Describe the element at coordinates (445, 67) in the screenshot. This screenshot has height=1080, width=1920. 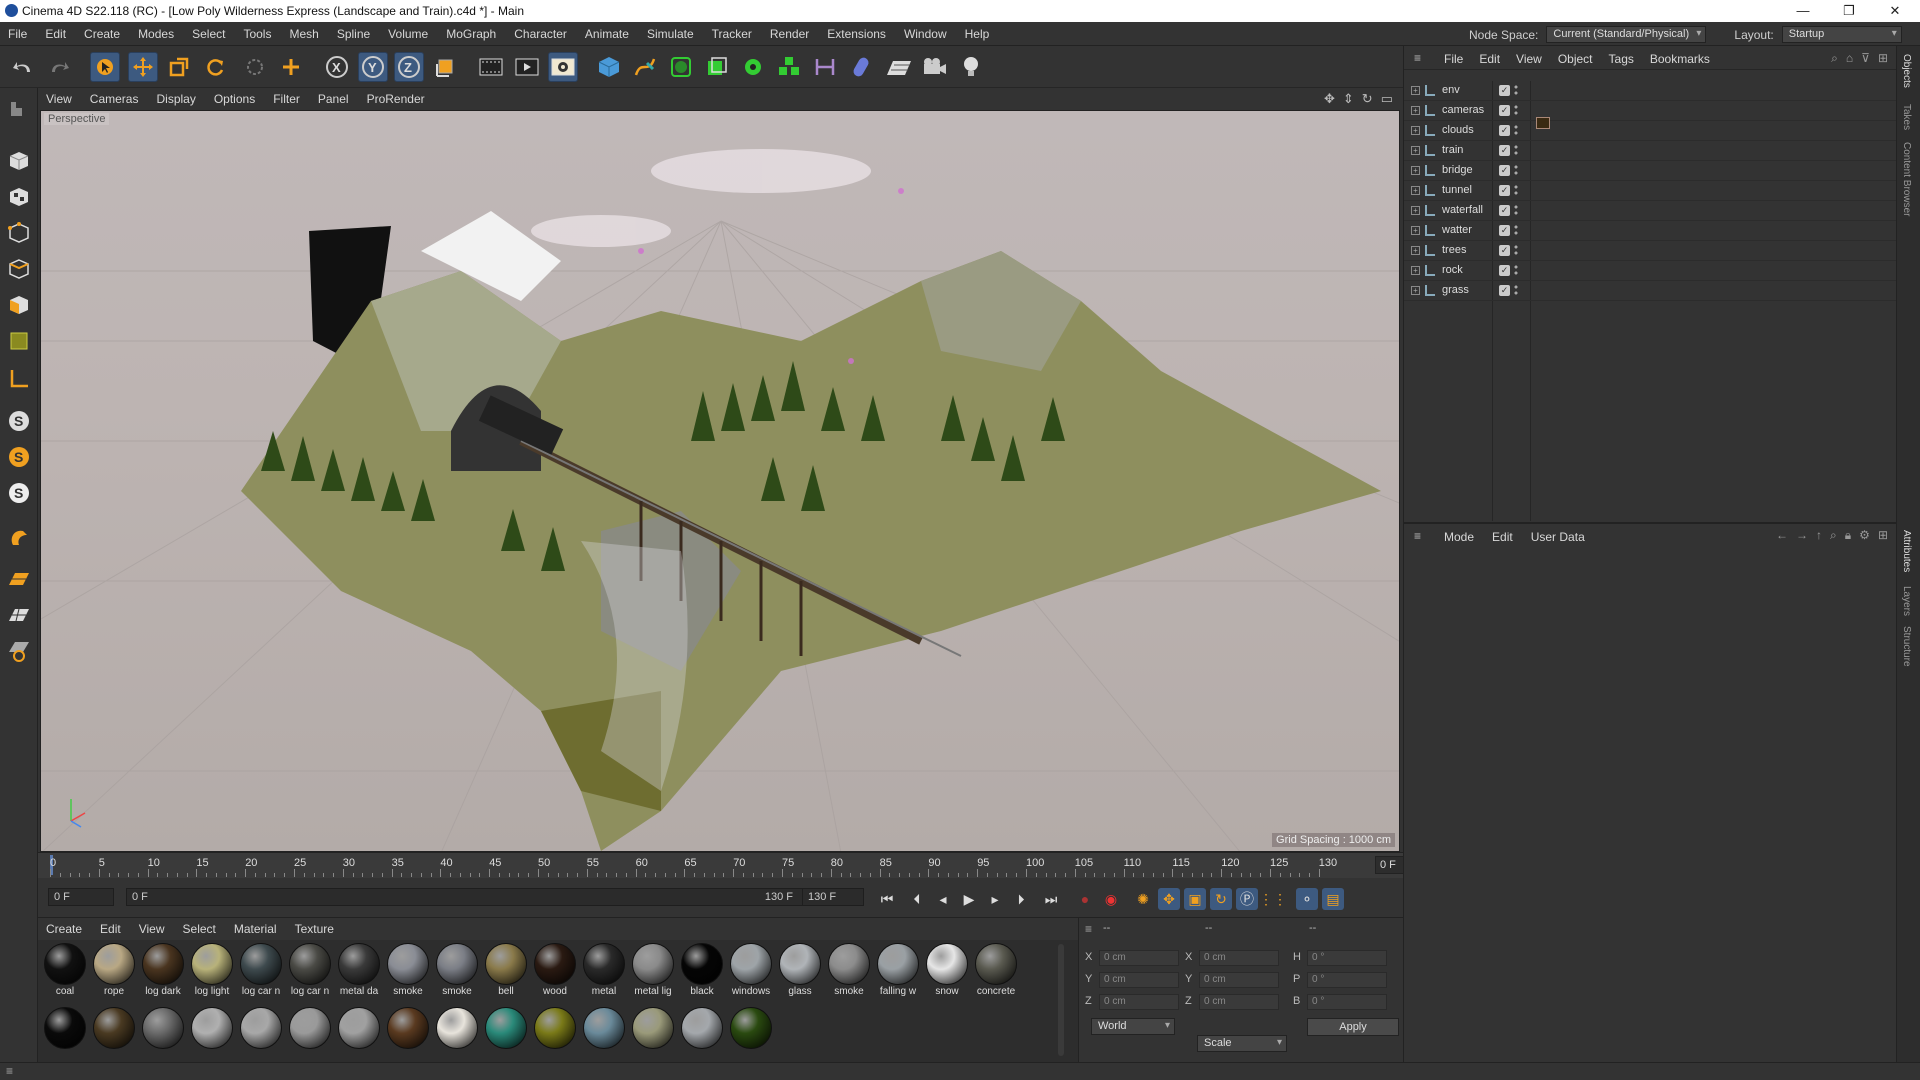
I see `coordinate-system-icon` at that location.